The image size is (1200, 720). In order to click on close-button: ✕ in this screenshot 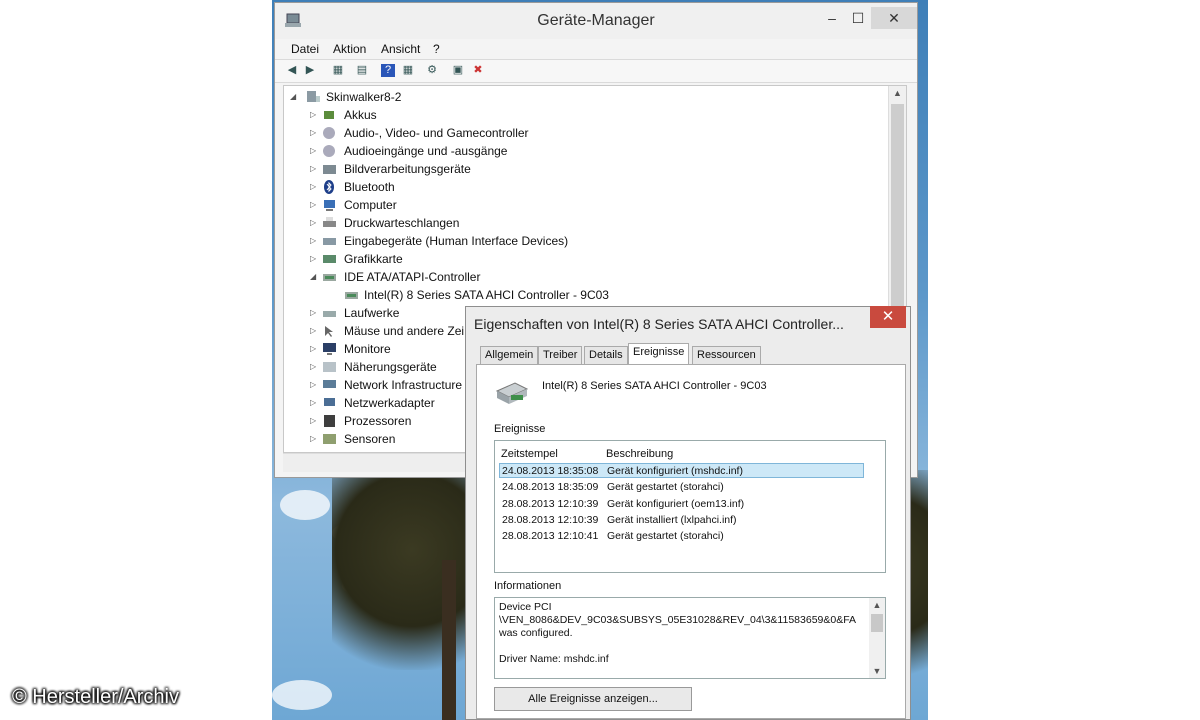, I will do `click(894, 18)`.